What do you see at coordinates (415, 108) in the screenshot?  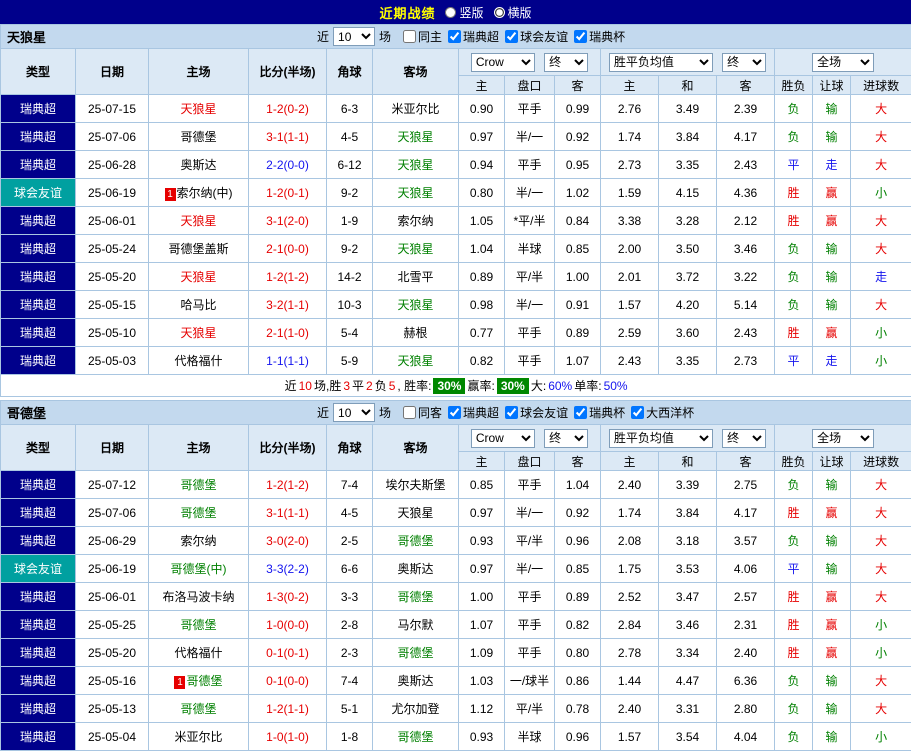 I see `away-team-cell: 米亚尔比` at bounding box center [415, 108].